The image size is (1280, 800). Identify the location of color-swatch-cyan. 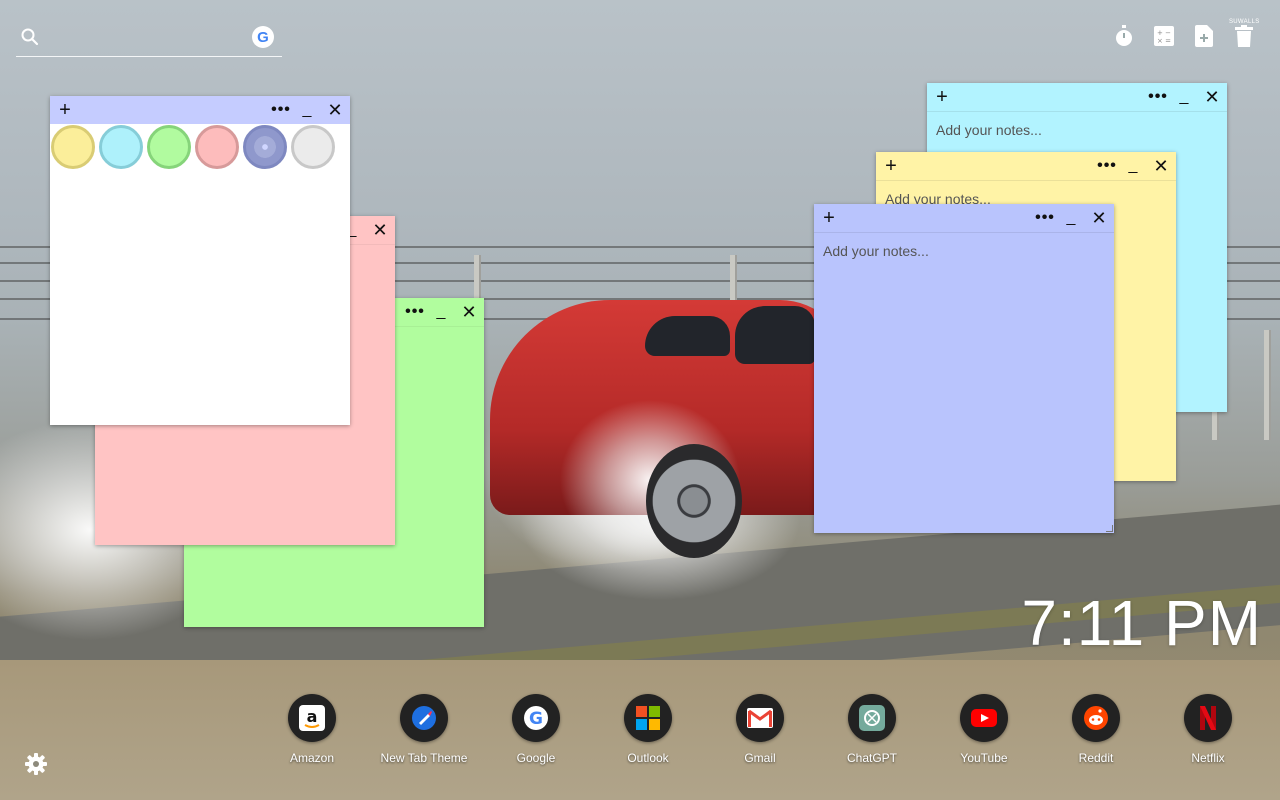
(121, 147).